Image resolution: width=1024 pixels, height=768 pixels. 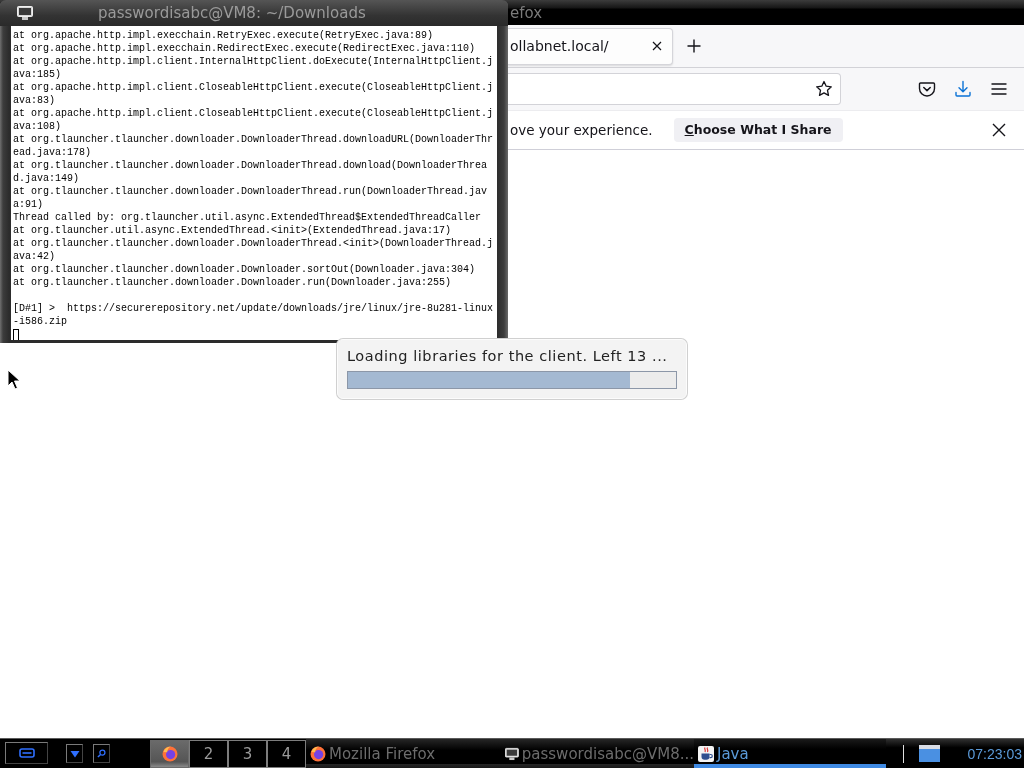 What do you see at coordinates (25, 13) in the screenshot?
I see `terminal-icon` at bounding box center [25, 13].